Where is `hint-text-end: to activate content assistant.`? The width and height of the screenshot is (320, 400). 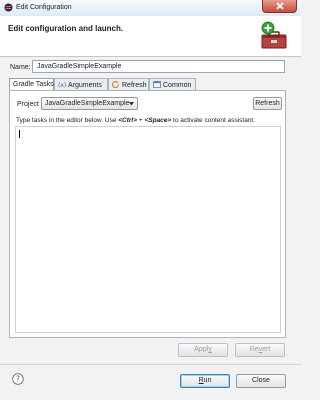
hint-text-end: to activate content assistant. is located at coordinates (213, 120).